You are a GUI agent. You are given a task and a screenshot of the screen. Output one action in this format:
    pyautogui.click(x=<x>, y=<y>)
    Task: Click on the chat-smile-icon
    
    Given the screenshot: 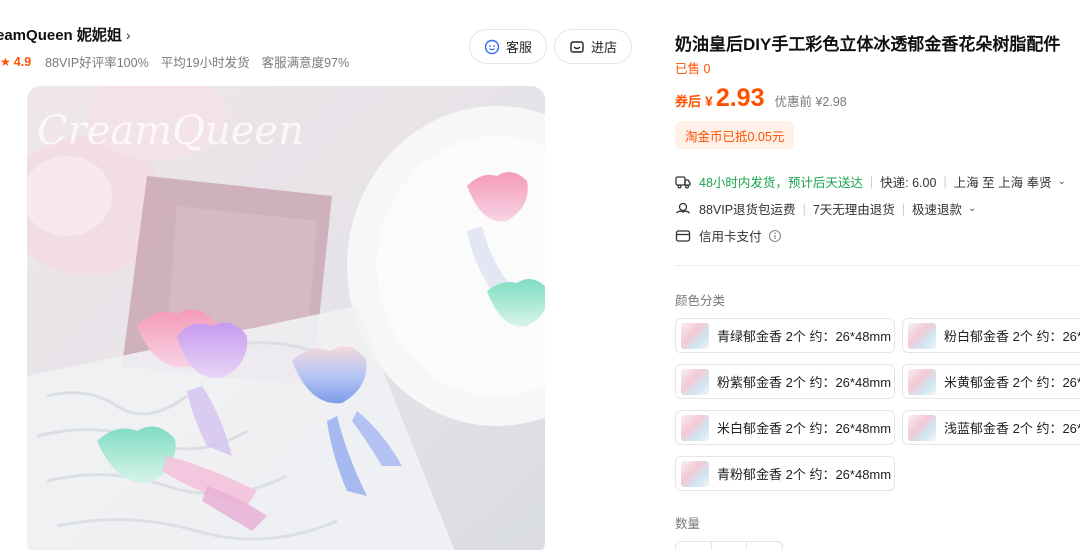 What is the action you would take?
    pyautogui.click(x=492, y=46)
    